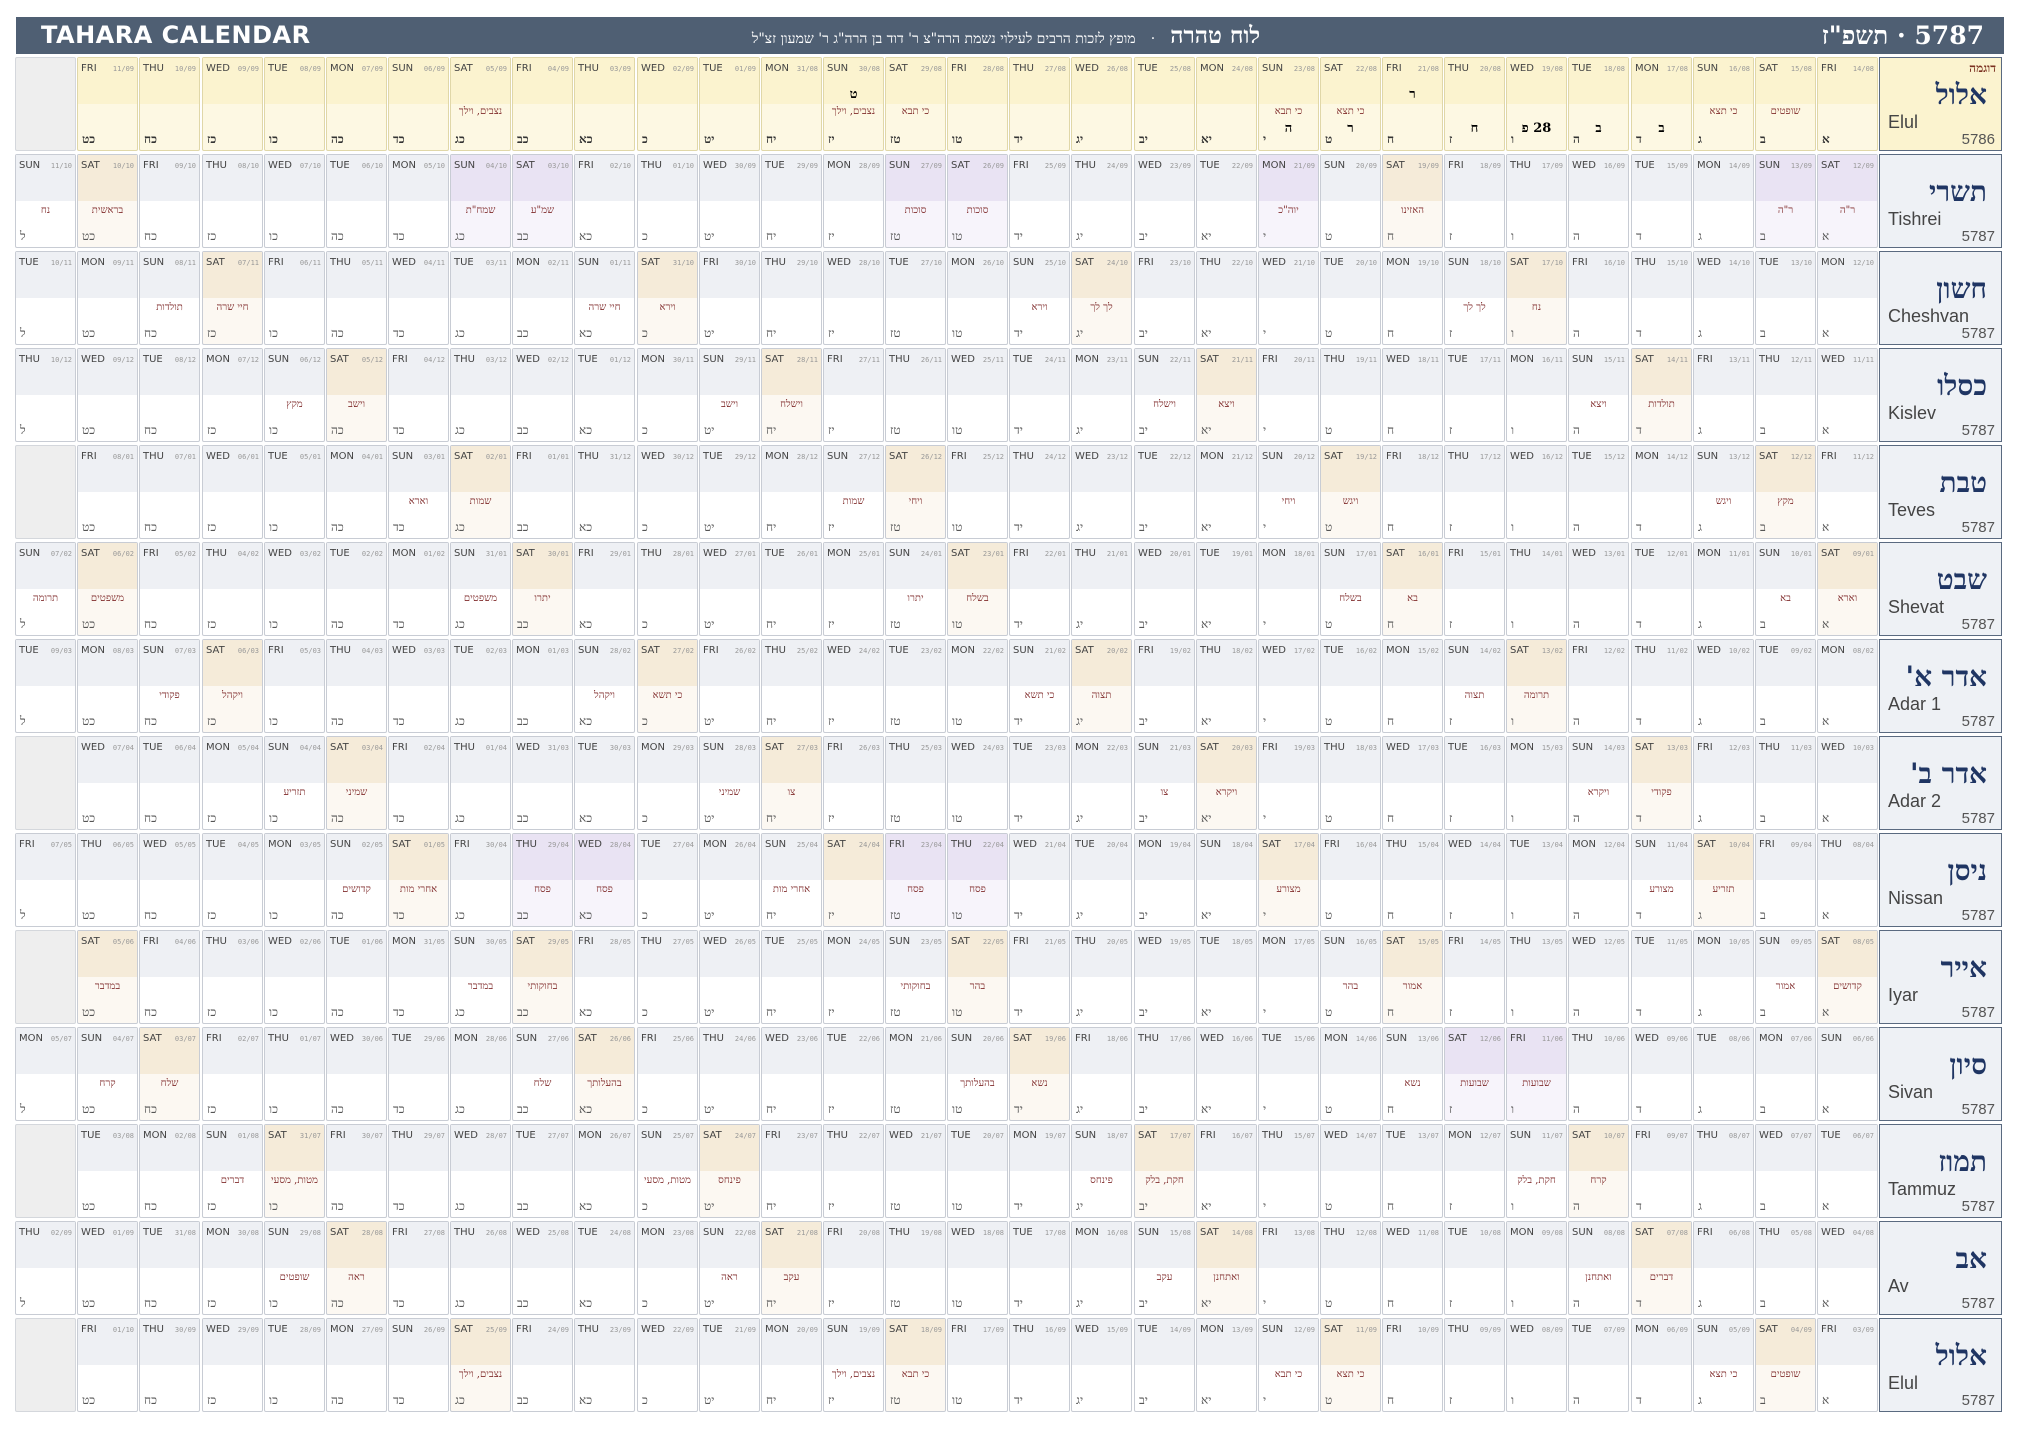  I want to click on day-cell: MON 23/08 כ, so click(667, 1268).